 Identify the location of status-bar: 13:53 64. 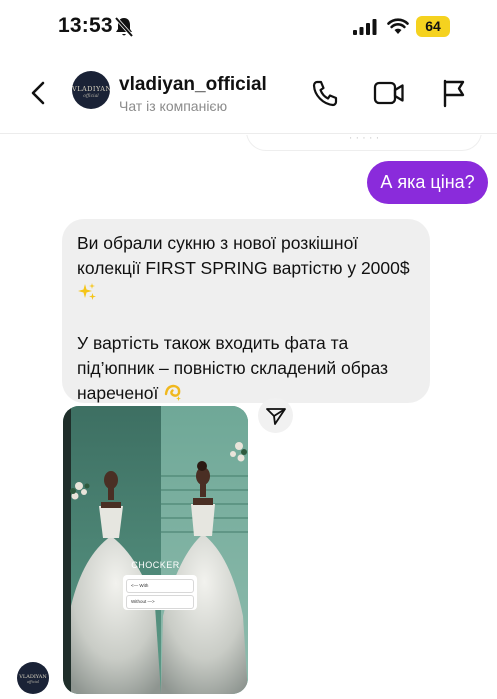
(248, 28).